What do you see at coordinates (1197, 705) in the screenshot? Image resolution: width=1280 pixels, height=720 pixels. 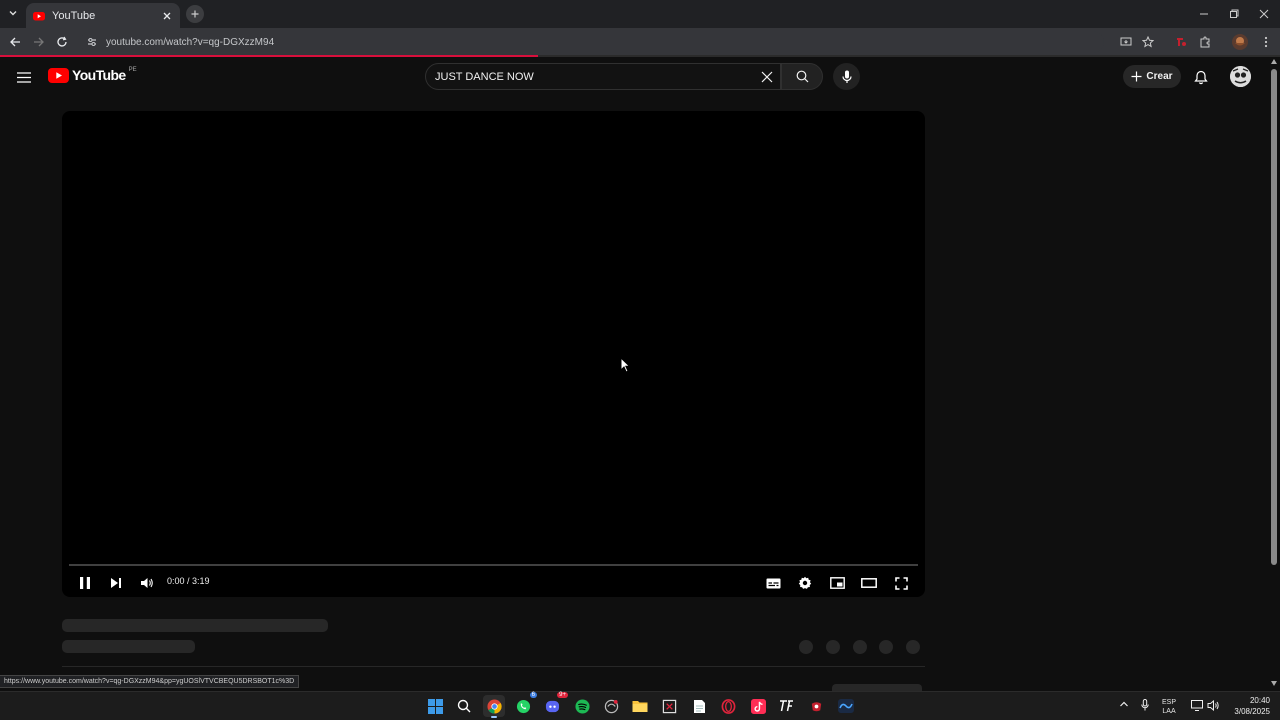 I see `network-display-tray-icon` at bounding box center [1197, 705].